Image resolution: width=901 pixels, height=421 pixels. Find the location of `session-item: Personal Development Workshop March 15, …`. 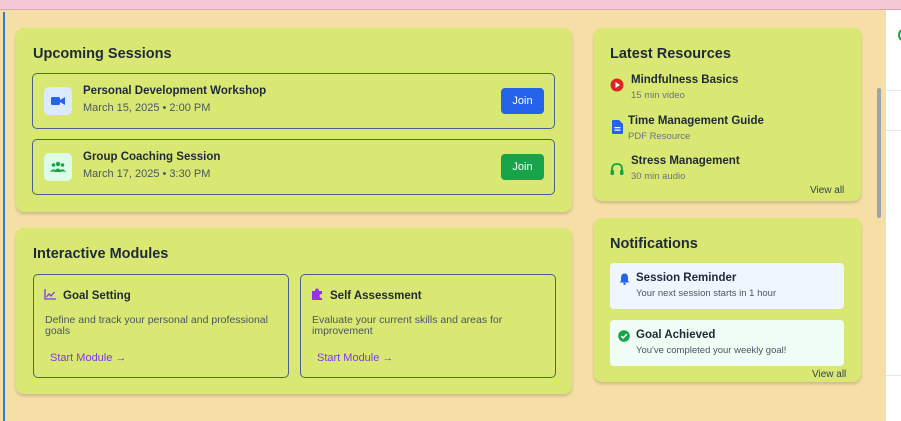

session-item: Personal Development Workshop March 15, … is located at coordinates (293, 101).